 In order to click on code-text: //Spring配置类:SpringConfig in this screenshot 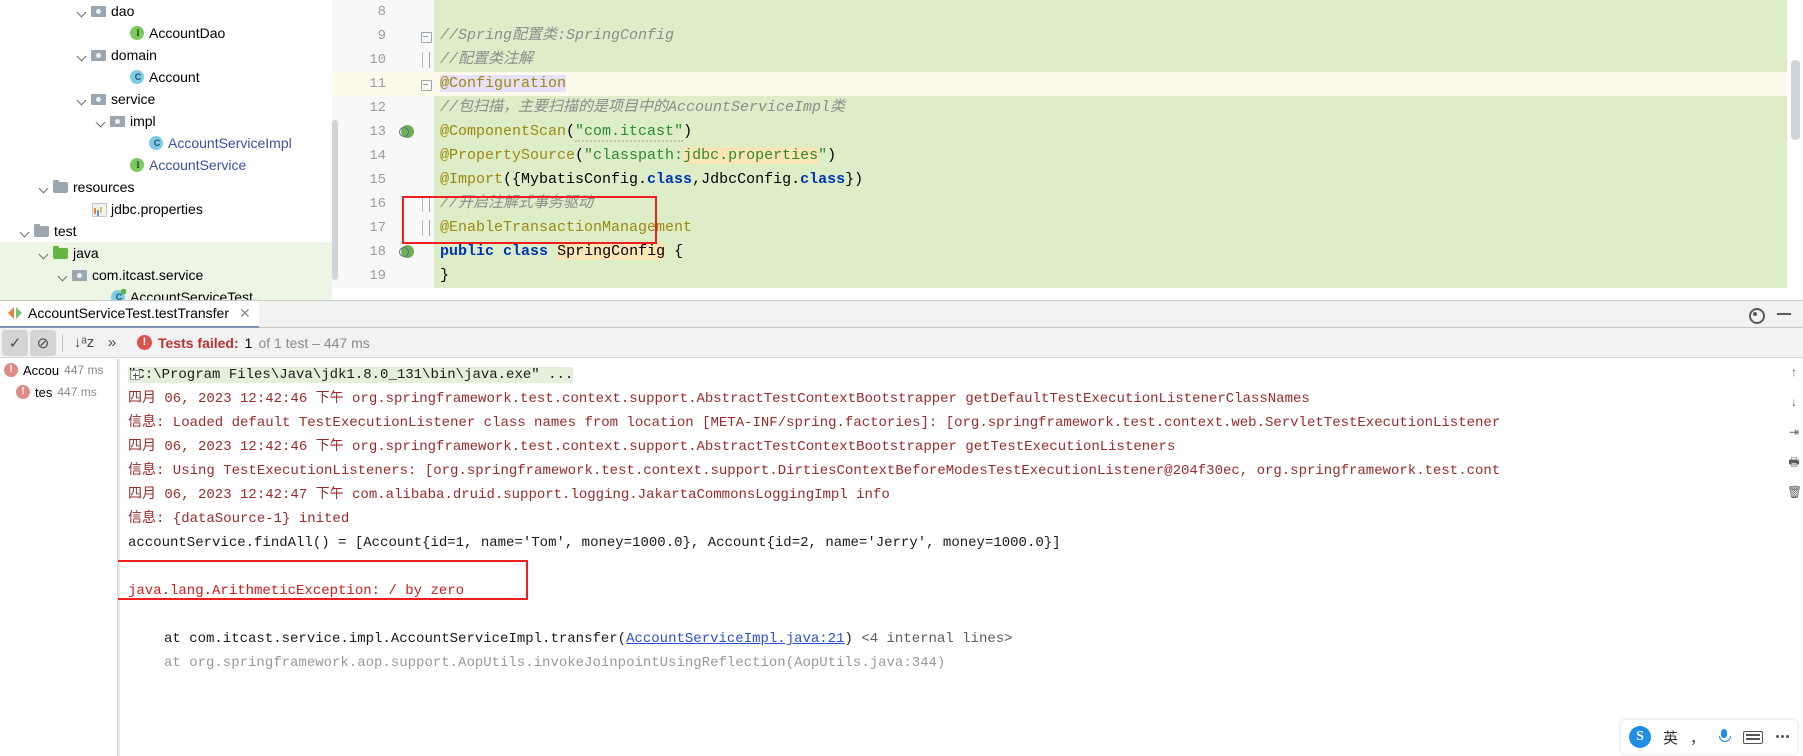, I will do `click(1118, 36)`.